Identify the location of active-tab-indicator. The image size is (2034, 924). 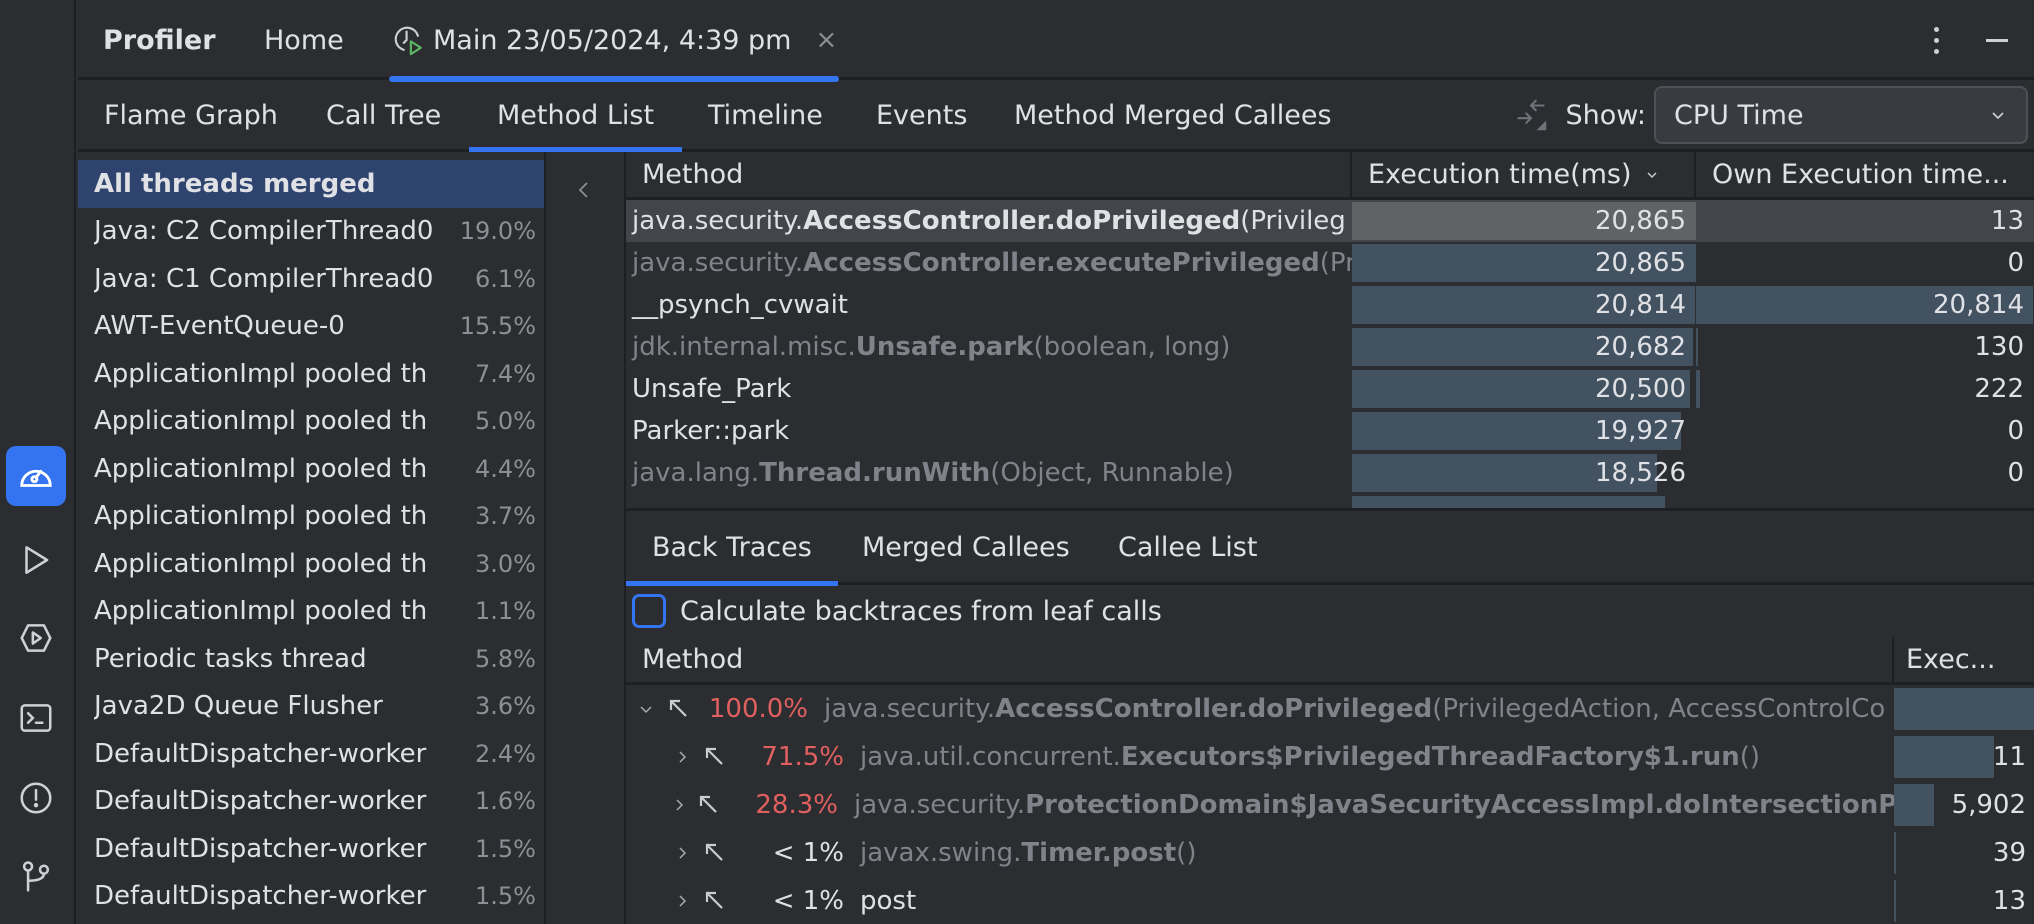
(732, 583).